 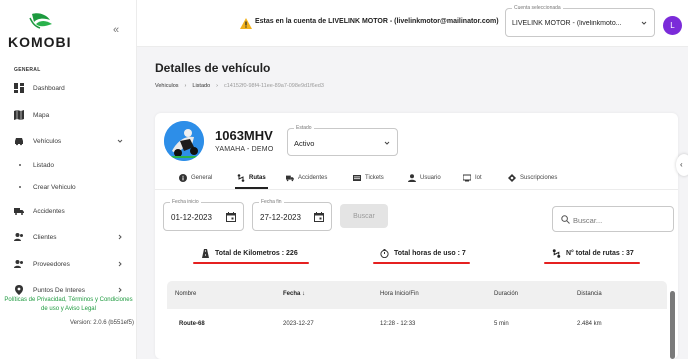 I want to click on tab-iot: Iot, so click(x=472, y=178).